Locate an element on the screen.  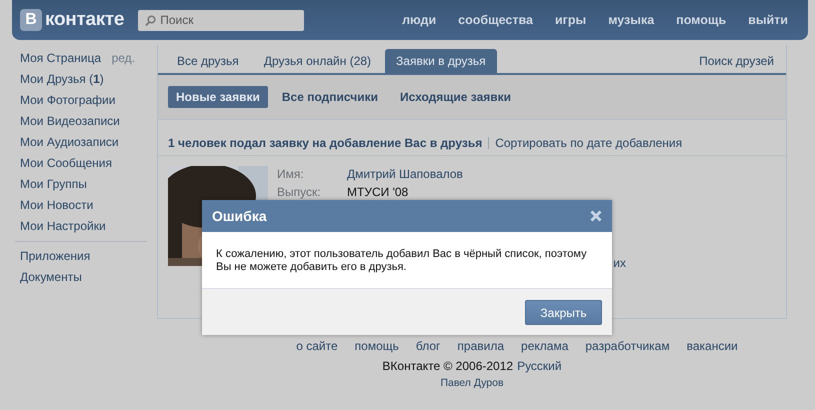
sidebar-link: Мои Настройки is located at coordinates (86, 226).